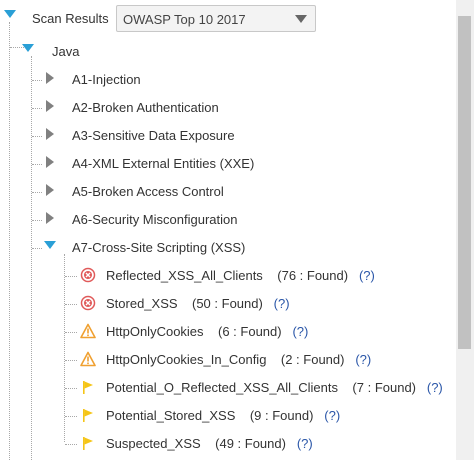  Describe the element at coordinates (66, 51) in the screenshot. I see `tree-node-java-label: Java` at that location.